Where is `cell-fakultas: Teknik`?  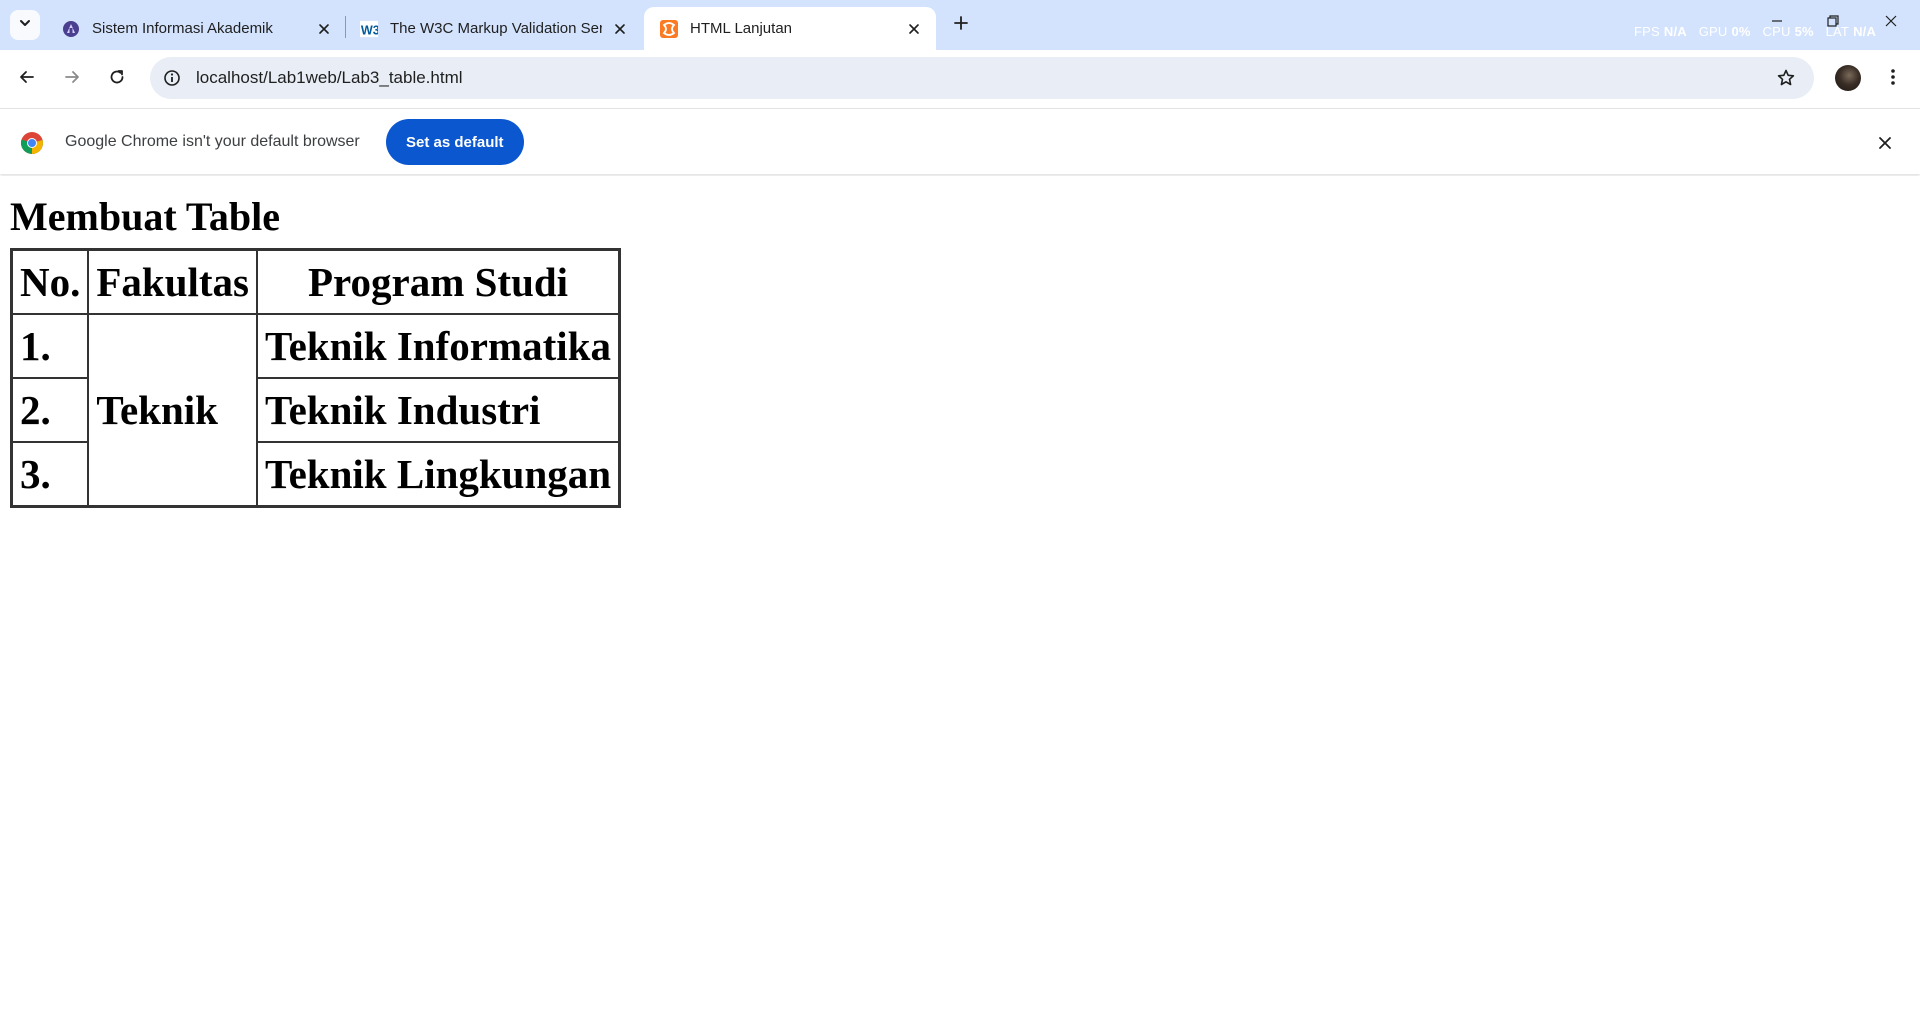
cell-fakultas: Teknik is located at coordinates (173, 410).